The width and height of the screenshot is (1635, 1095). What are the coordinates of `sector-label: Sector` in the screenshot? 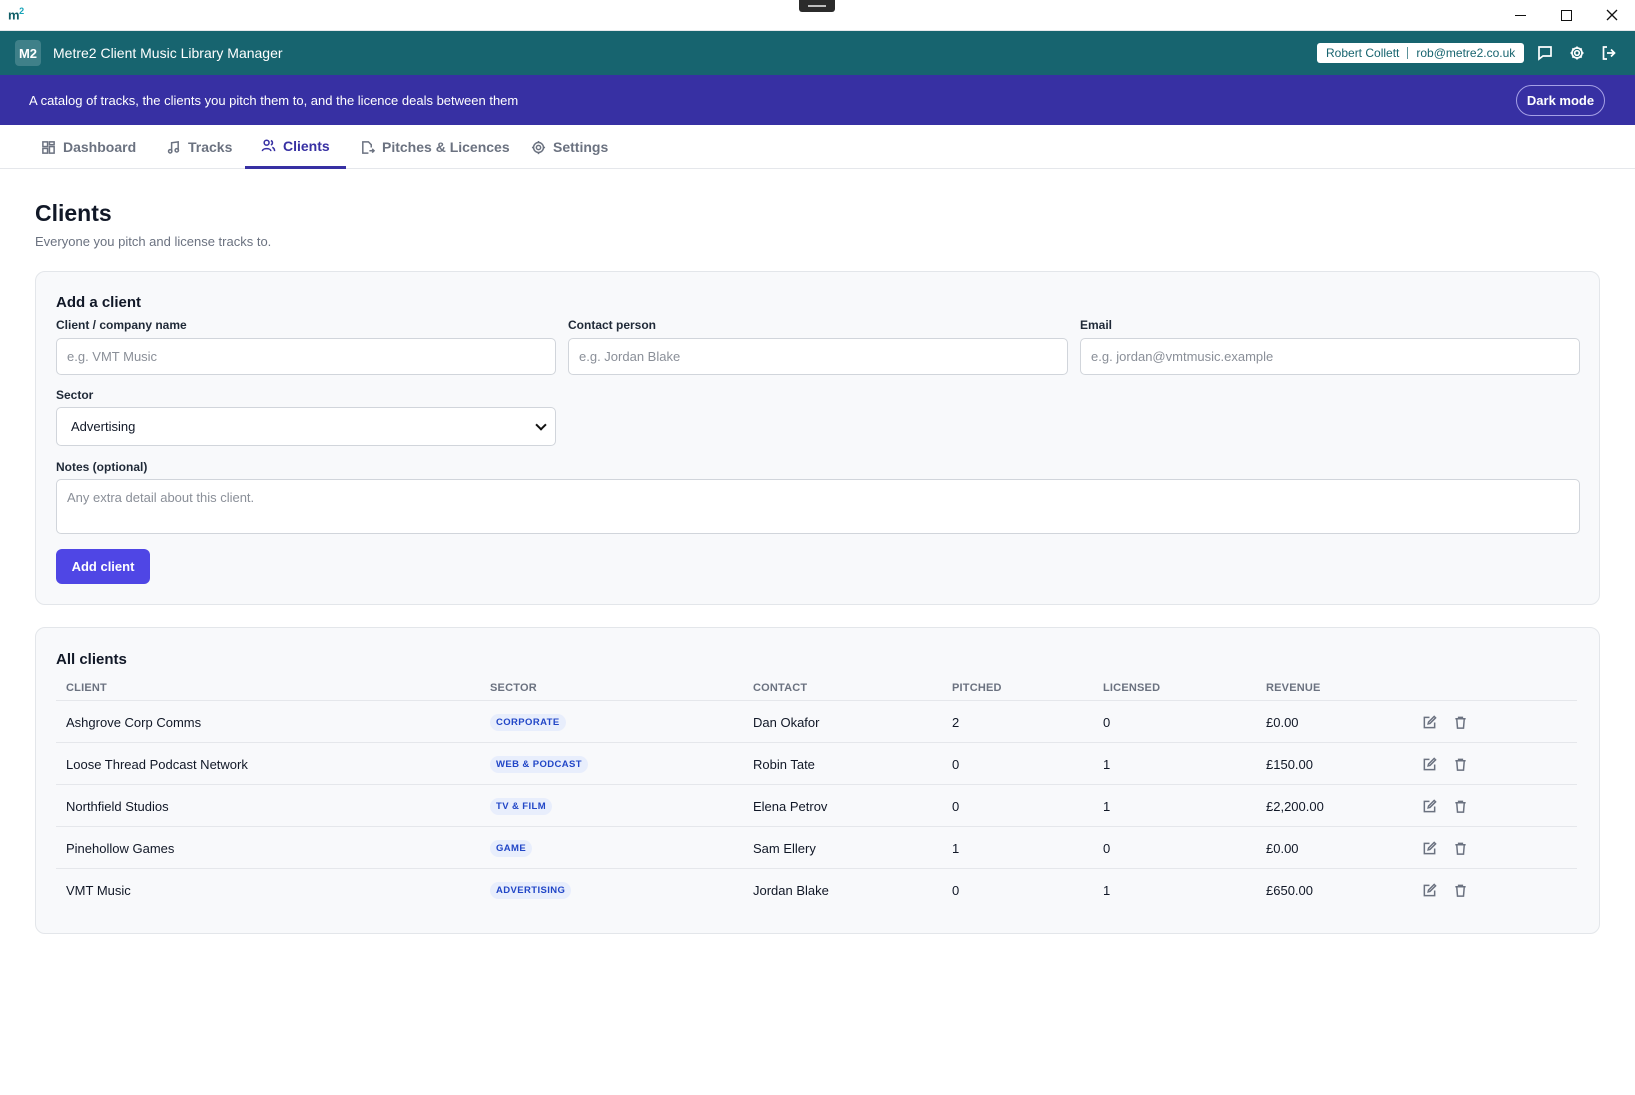 It's located at (75, 395).